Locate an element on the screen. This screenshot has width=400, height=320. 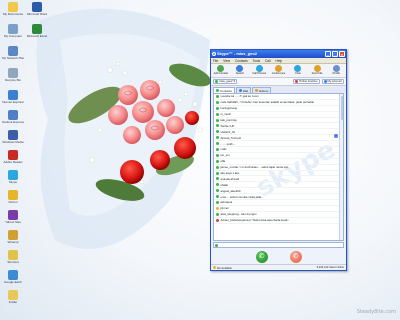
desktop-icon: Microsoft Excel is located at coordinates (37, 36).